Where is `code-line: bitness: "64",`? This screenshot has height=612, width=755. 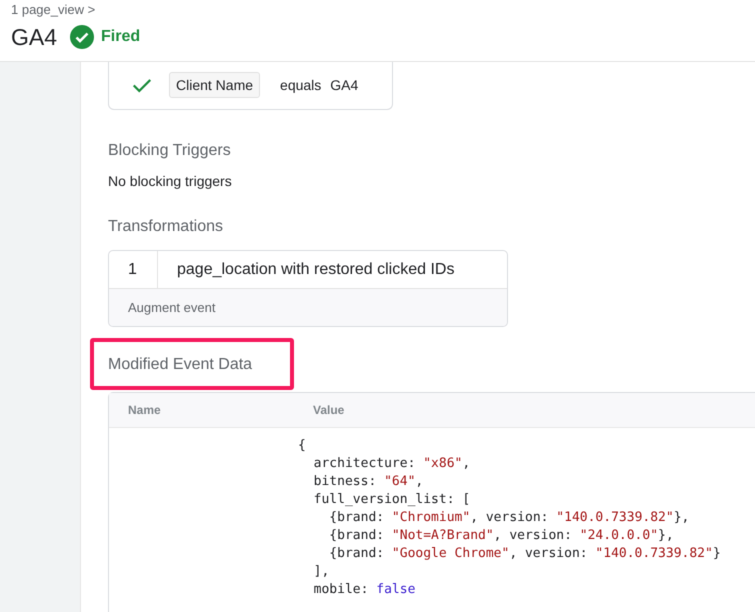
code-line: bitness: "64", is located at coordinates (368, 482).